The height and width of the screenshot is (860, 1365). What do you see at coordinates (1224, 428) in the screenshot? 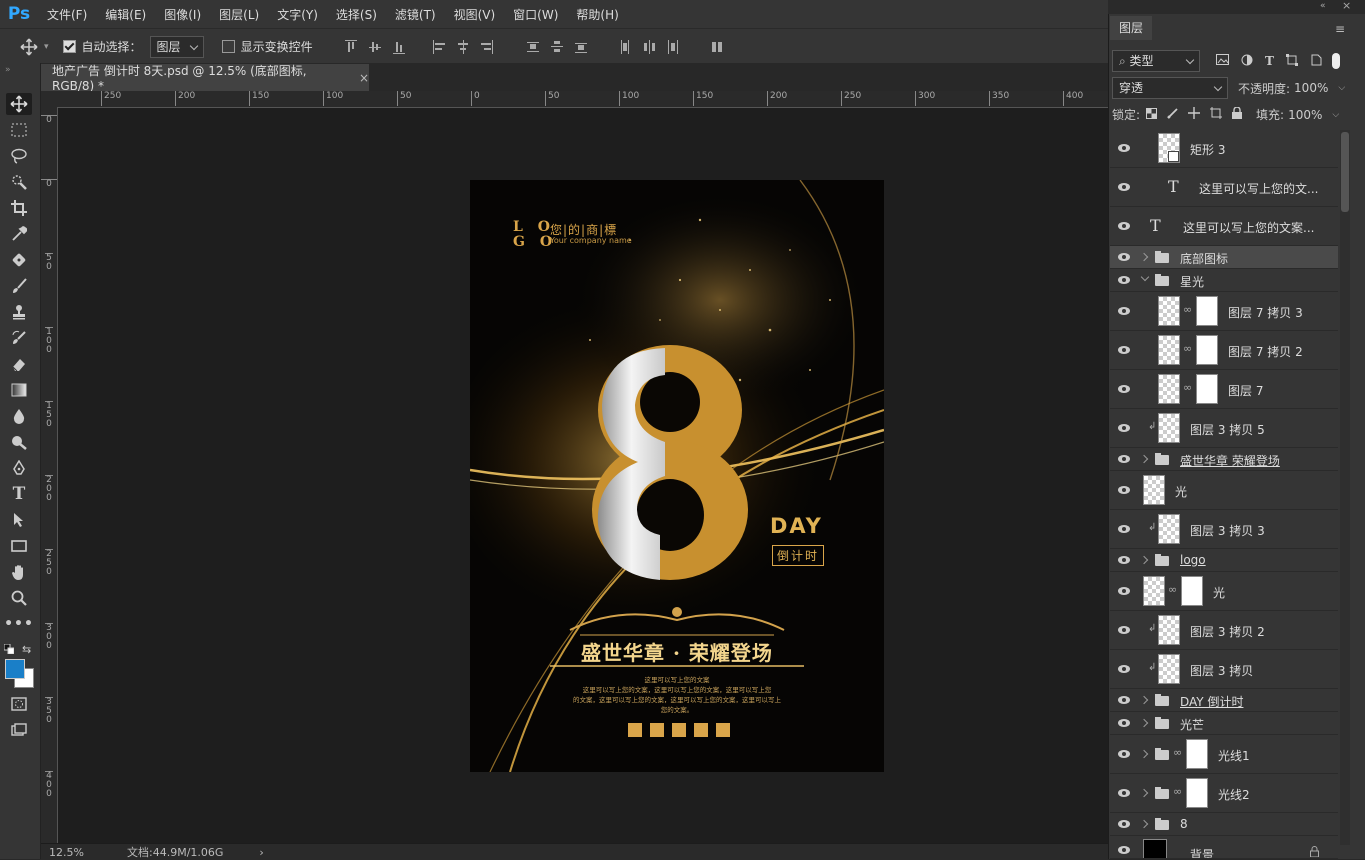
I see `layer-row: ↲ 图层 3 拷贝 5` at bounding box center [1224, 428].